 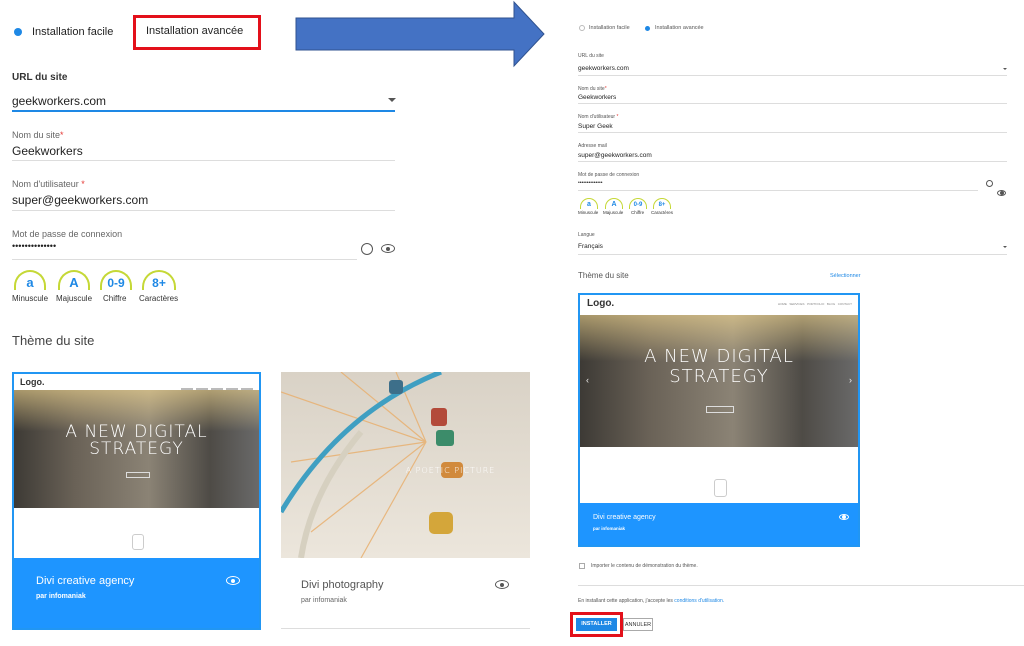 What do you see at coordinates (80, 200) in the screenshot?
I see `username-input: super@geekworkers.com` at bounding box center [80, 200].